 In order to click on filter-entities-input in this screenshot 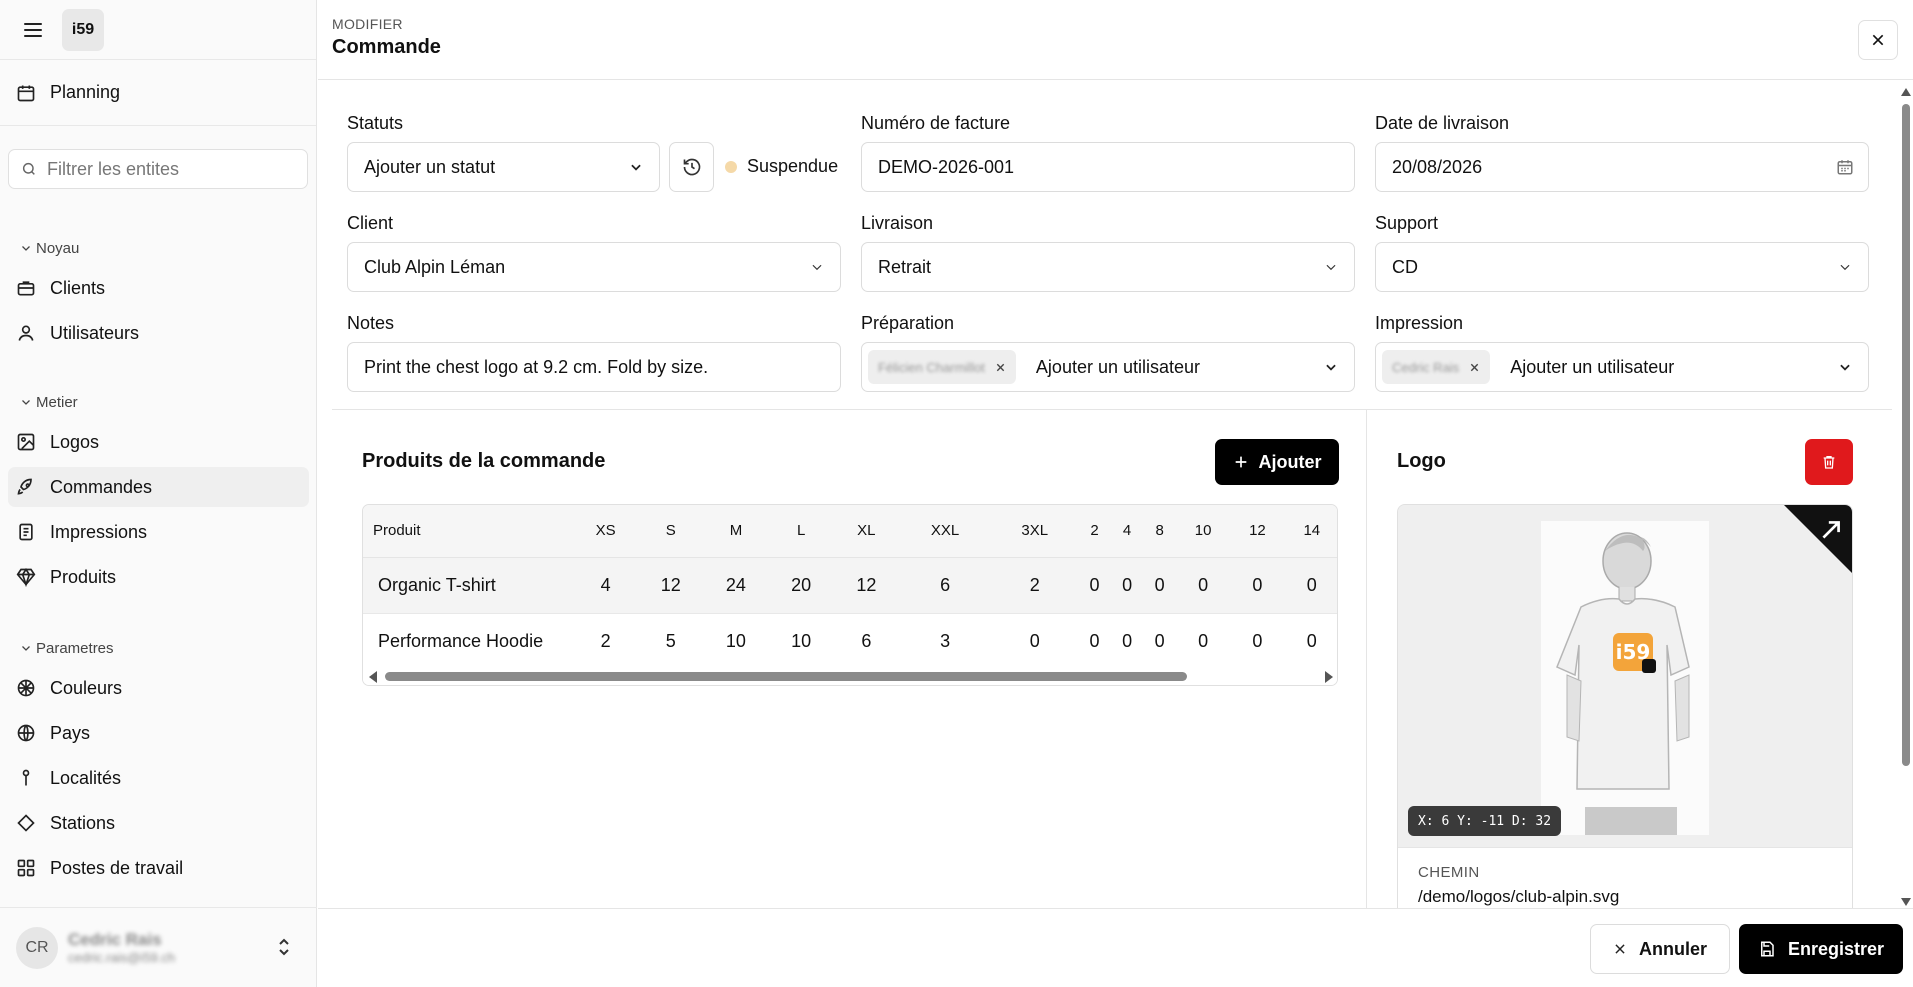, I will do `click(167, 169)`.